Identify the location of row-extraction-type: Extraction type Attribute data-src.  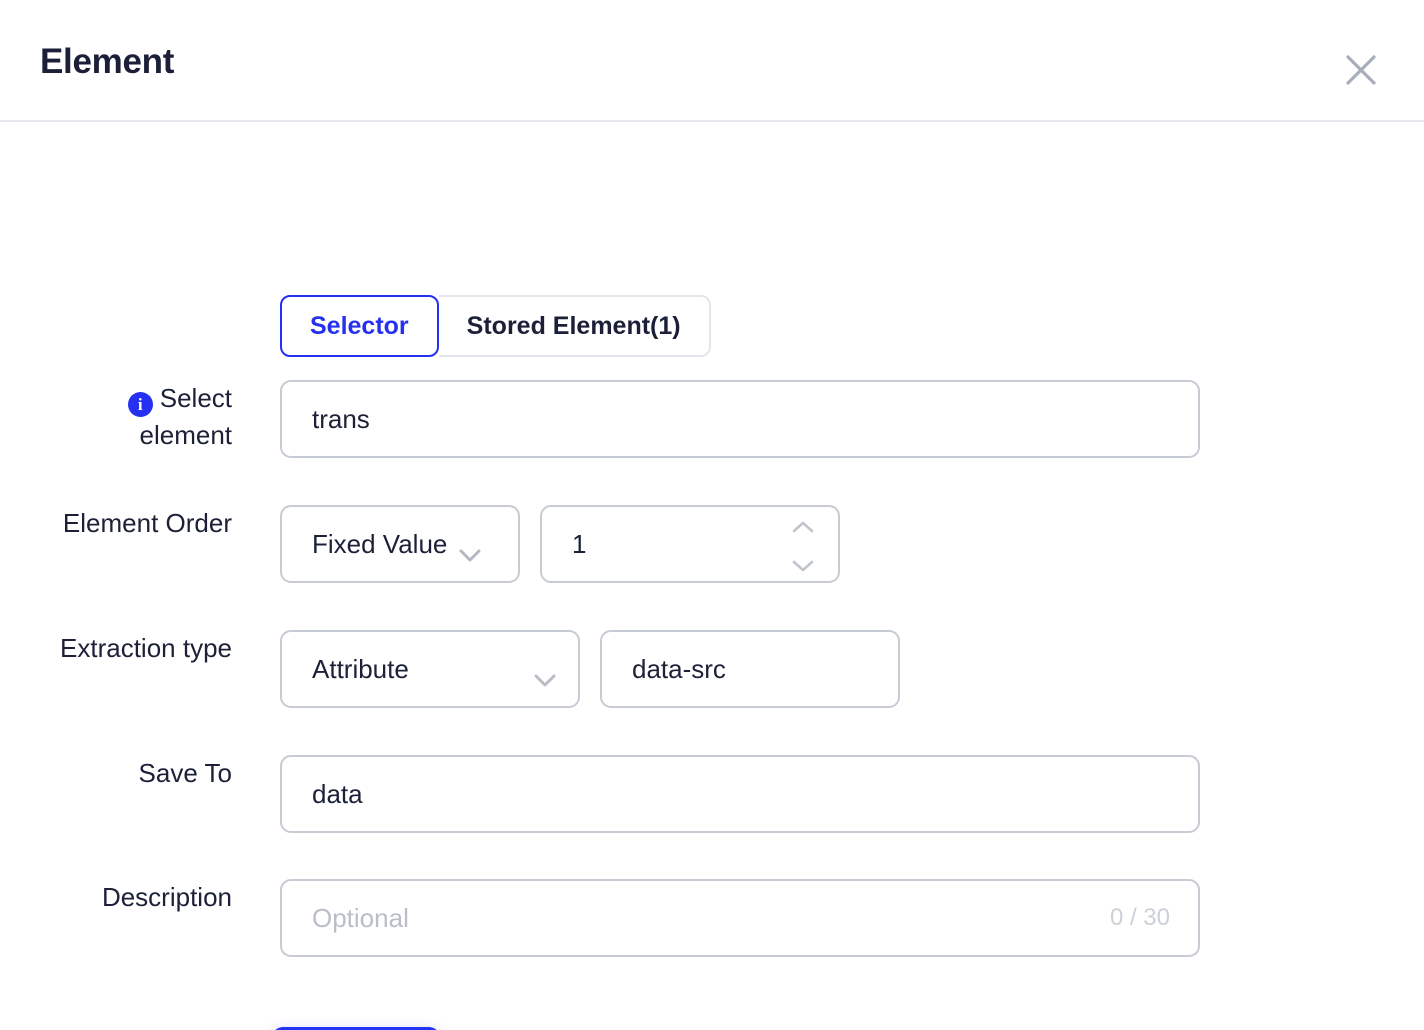
(470, 669).